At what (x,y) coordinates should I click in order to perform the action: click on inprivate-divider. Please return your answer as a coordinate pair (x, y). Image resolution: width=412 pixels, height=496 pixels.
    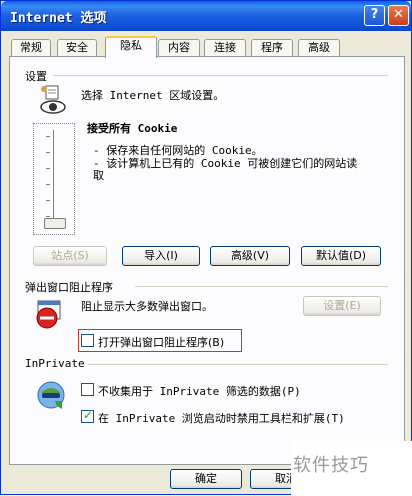
    Looking at the image, I should click on (236, 364).